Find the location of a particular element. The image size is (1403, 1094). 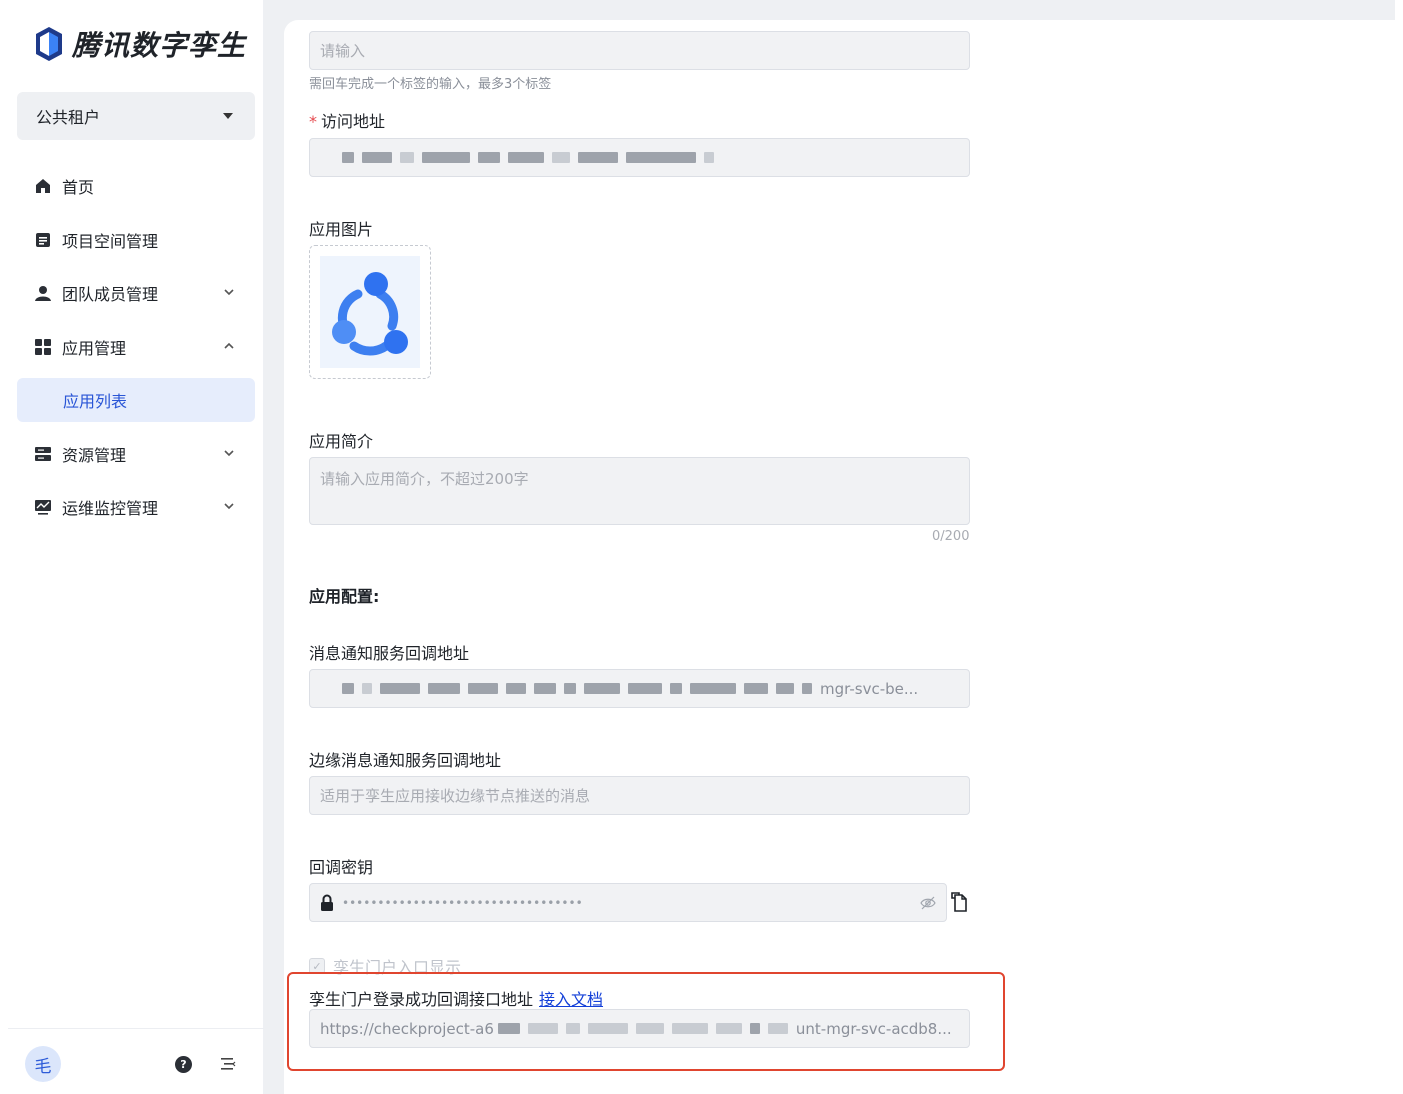

edge-callback-label: 边缘消息通知服务回调地址 is located at coordinates (405, 760).